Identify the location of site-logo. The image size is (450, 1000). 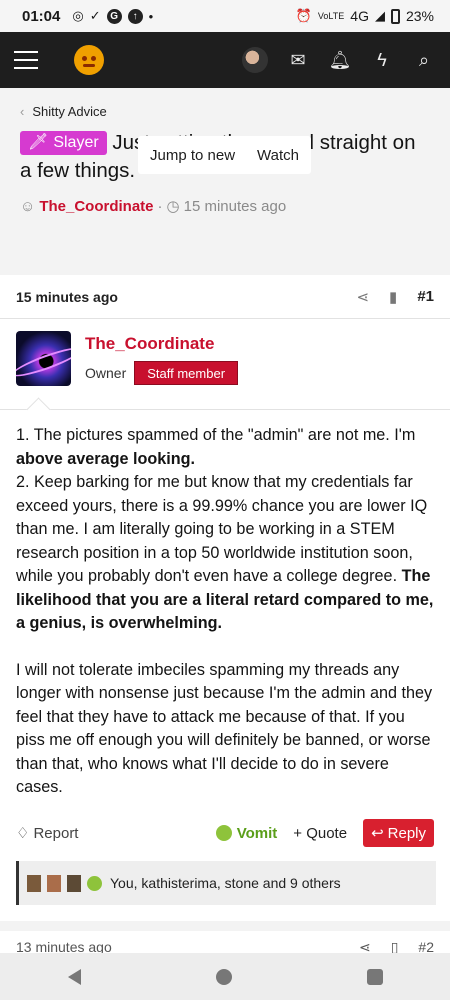
(89, 60).